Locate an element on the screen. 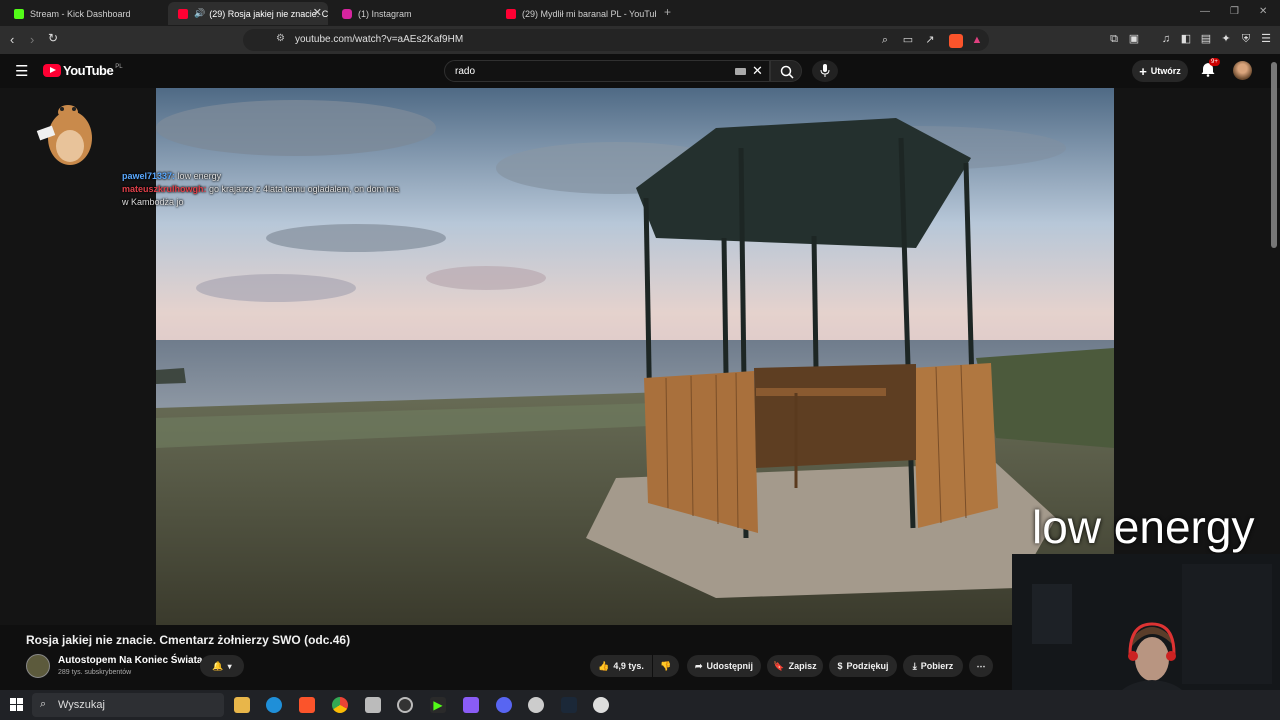 The width and height of the screenshot is (1280, 720). sidebar-icon: ◧ is located at coordinates (1186, 39).